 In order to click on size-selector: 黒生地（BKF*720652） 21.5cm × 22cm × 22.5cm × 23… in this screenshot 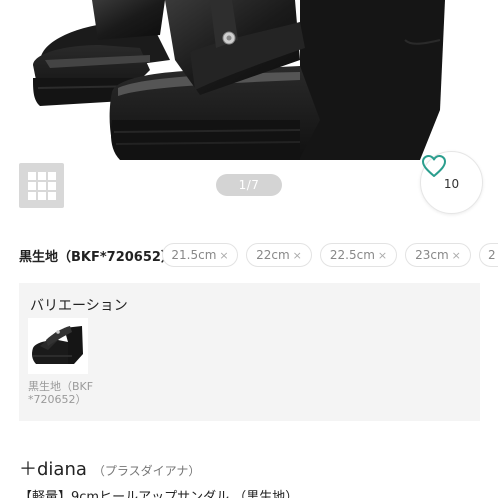, I will do `click(249, 255)`.